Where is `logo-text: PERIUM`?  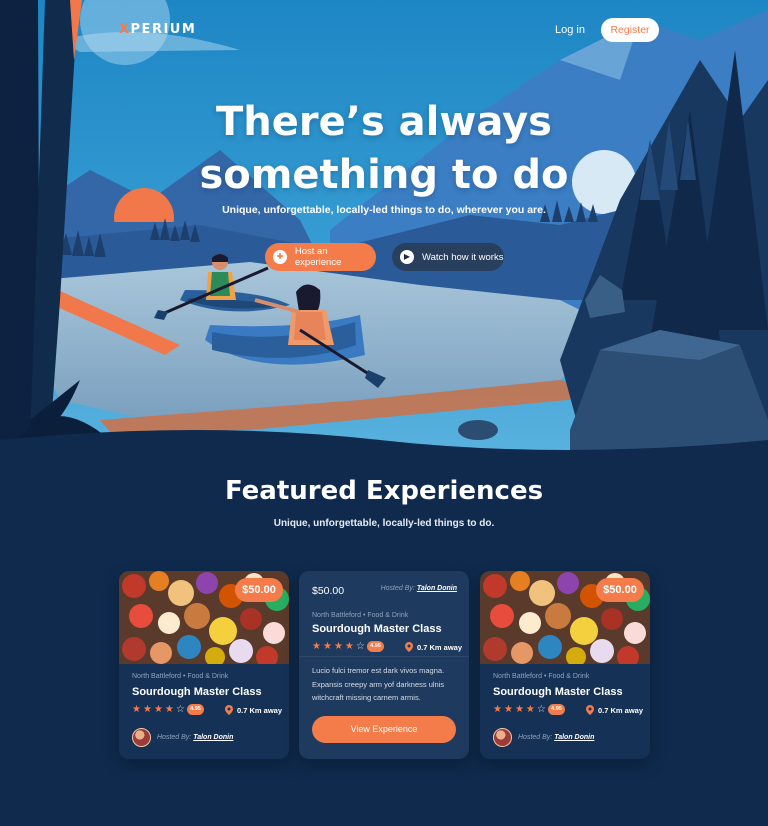 logo-text: PERIUM is located at coordinates (163, 29).